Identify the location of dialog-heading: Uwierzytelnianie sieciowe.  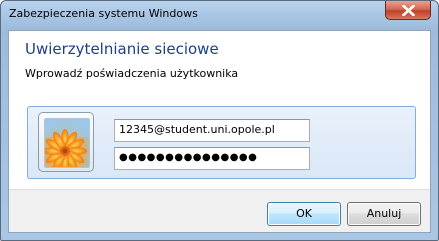
(122, 49).